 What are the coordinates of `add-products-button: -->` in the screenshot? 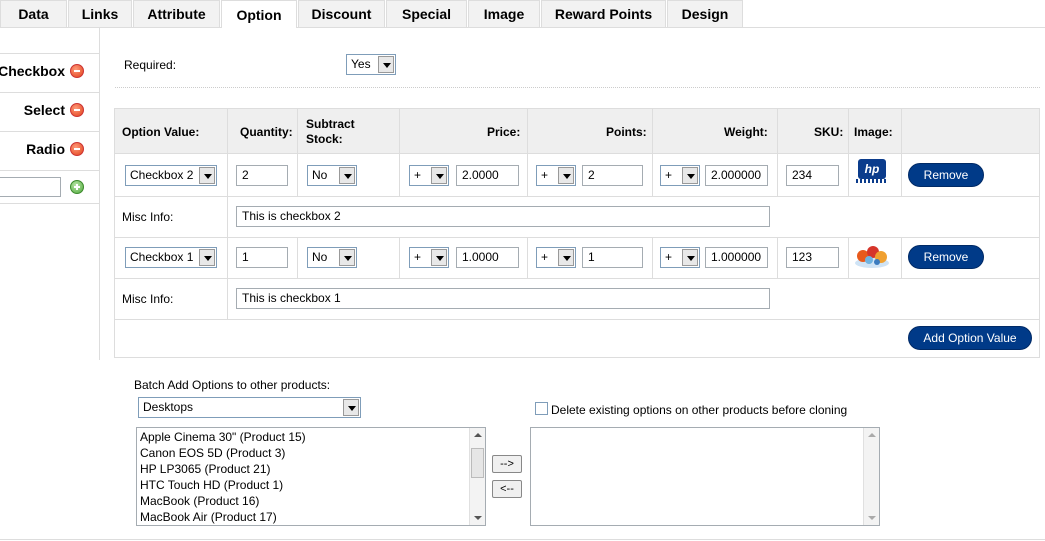 It's located at (507, 464).